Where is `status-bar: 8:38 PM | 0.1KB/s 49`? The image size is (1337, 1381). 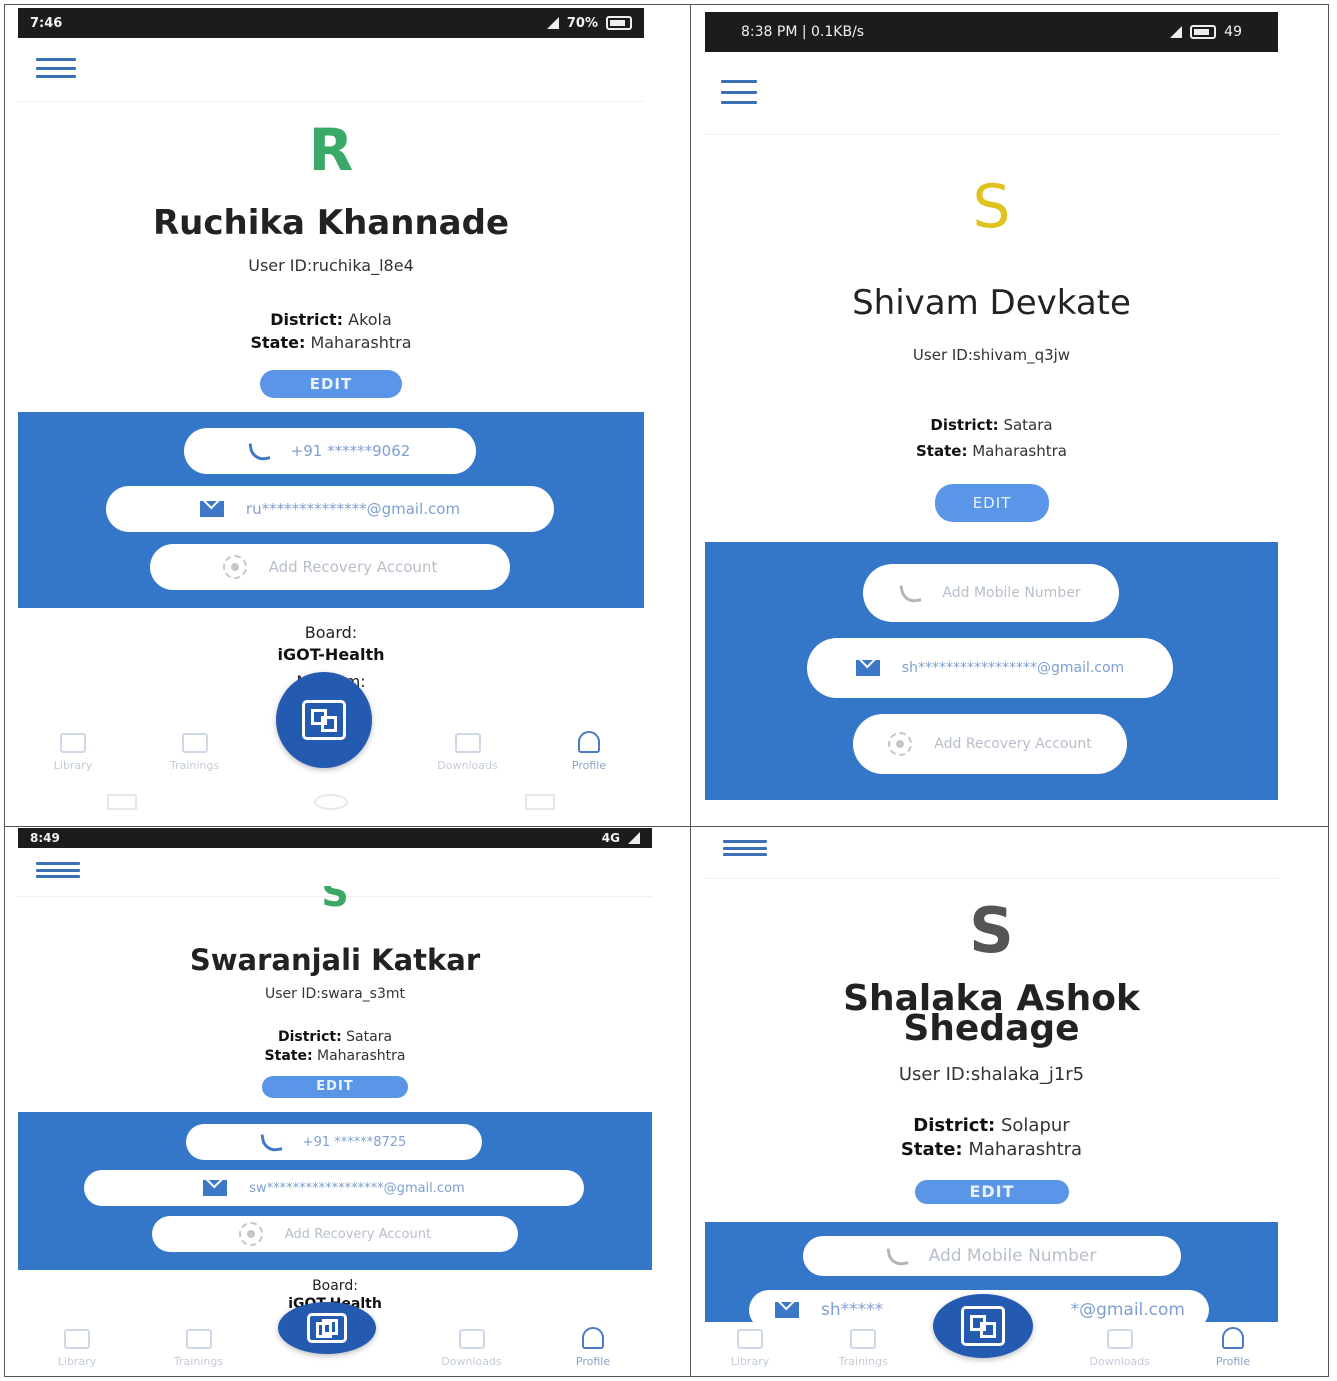 status-bar: 8:38 PM | 0.1KB/s 49 is located at coordinates (991, 32).